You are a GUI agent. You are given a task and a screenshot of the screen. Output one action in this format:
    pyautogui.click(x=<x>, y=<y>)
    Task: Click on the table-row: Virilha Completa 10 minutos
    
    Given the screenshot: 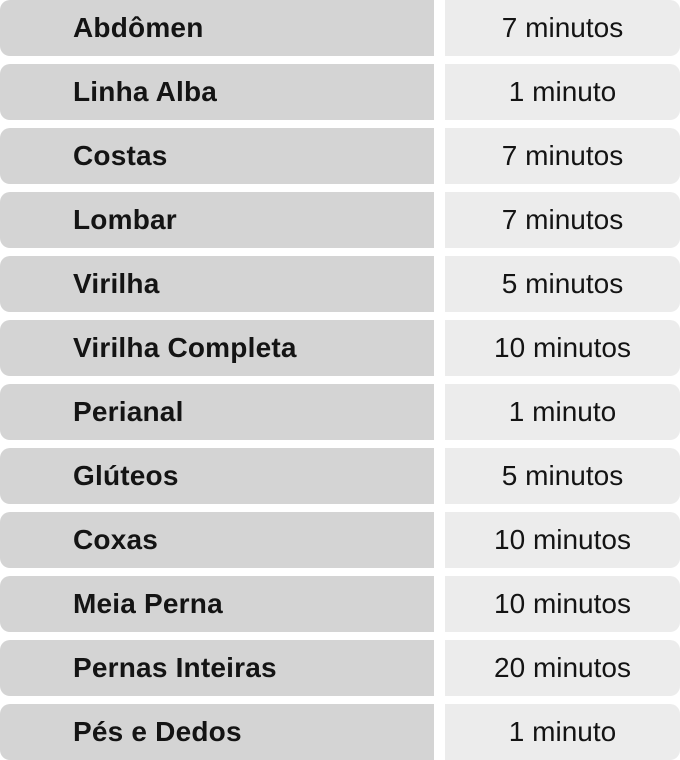 What is the action you would take?
    pyautogui.click(x=340, y=348)
    